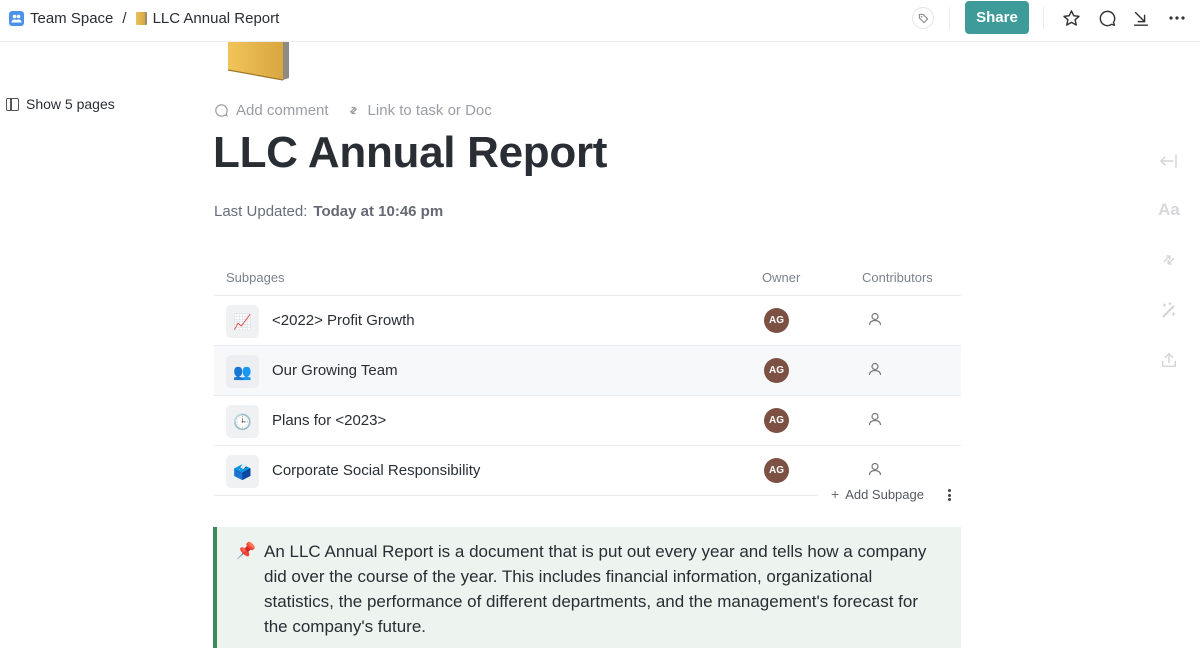  I want to click on add-subpage-button: + Add Subpage, so click(877, 494).